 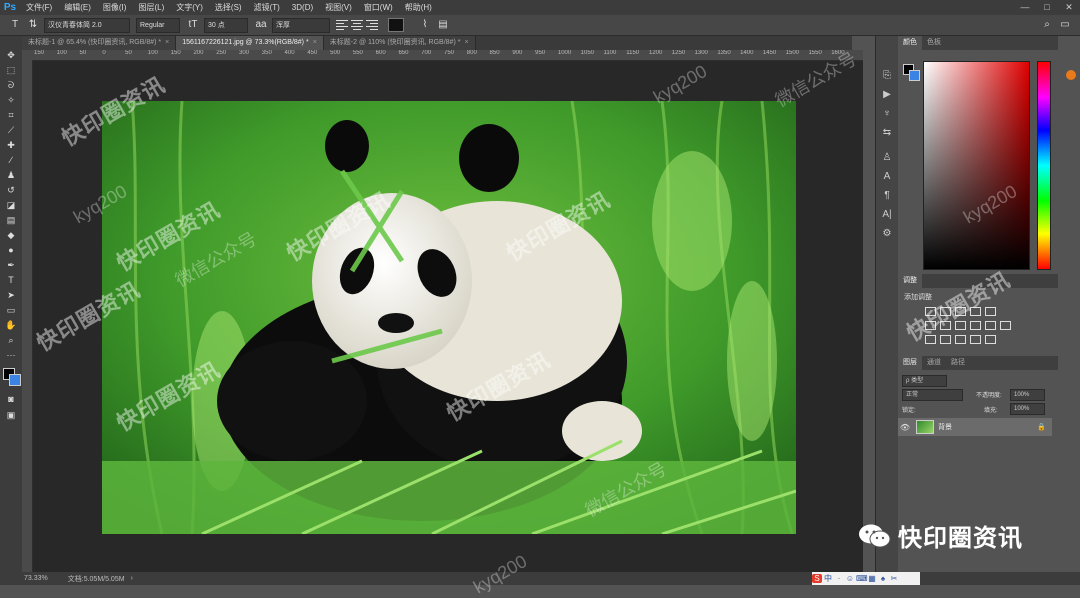 What do you see at coordinates (99, 43) in the screenshot?
I see `tab-document-1: 未标题-1 @ 65.4% (快印圈资讯, RGB/8#) * ×` at bounding box center [99, 43].